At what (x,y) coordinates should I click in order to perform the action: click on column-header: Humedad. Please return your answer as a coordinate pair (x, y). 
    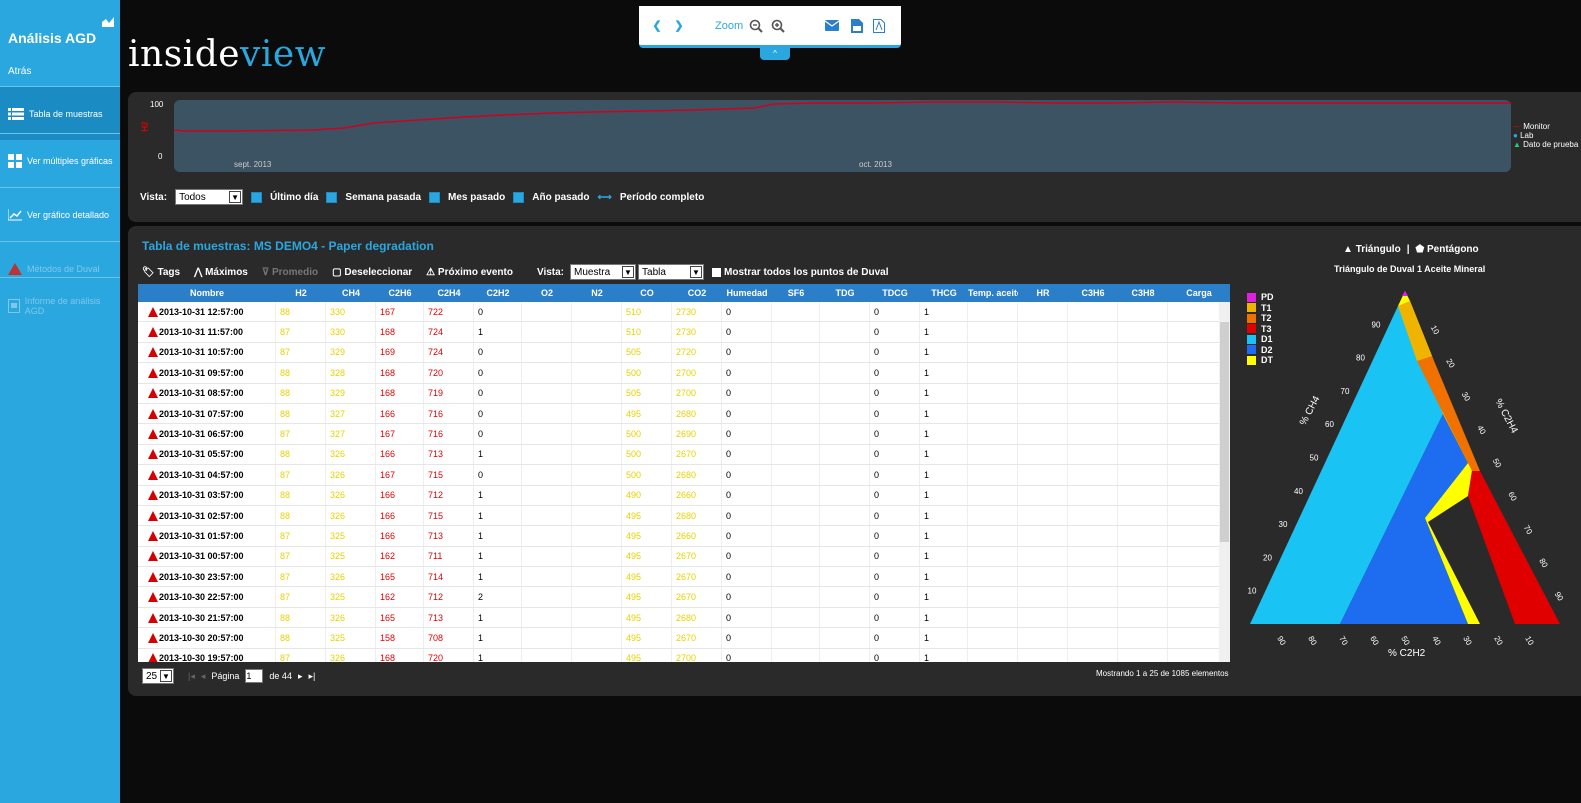
    Looking at the image, I should click on (747, 293).